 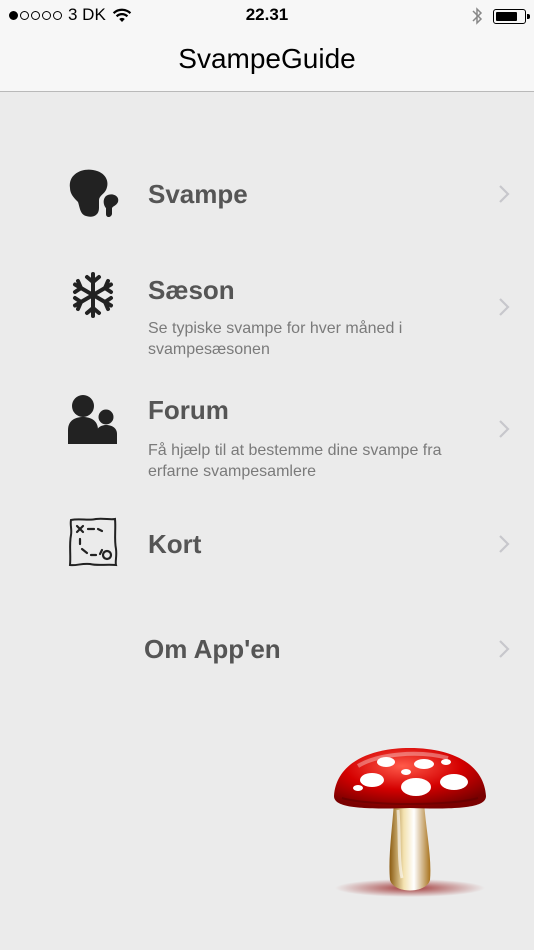 I want to click on bluetooth-icon, so click(x=477, y=16).